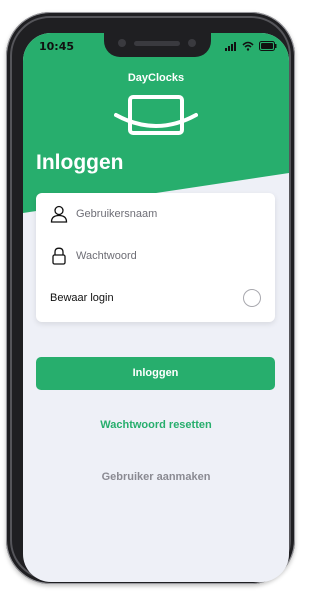 The width and height of the screenshot is (320, 600). Describe the element at coordinates (80, 162) in the screenshot. I see `page-title: Inloggen` at that location.